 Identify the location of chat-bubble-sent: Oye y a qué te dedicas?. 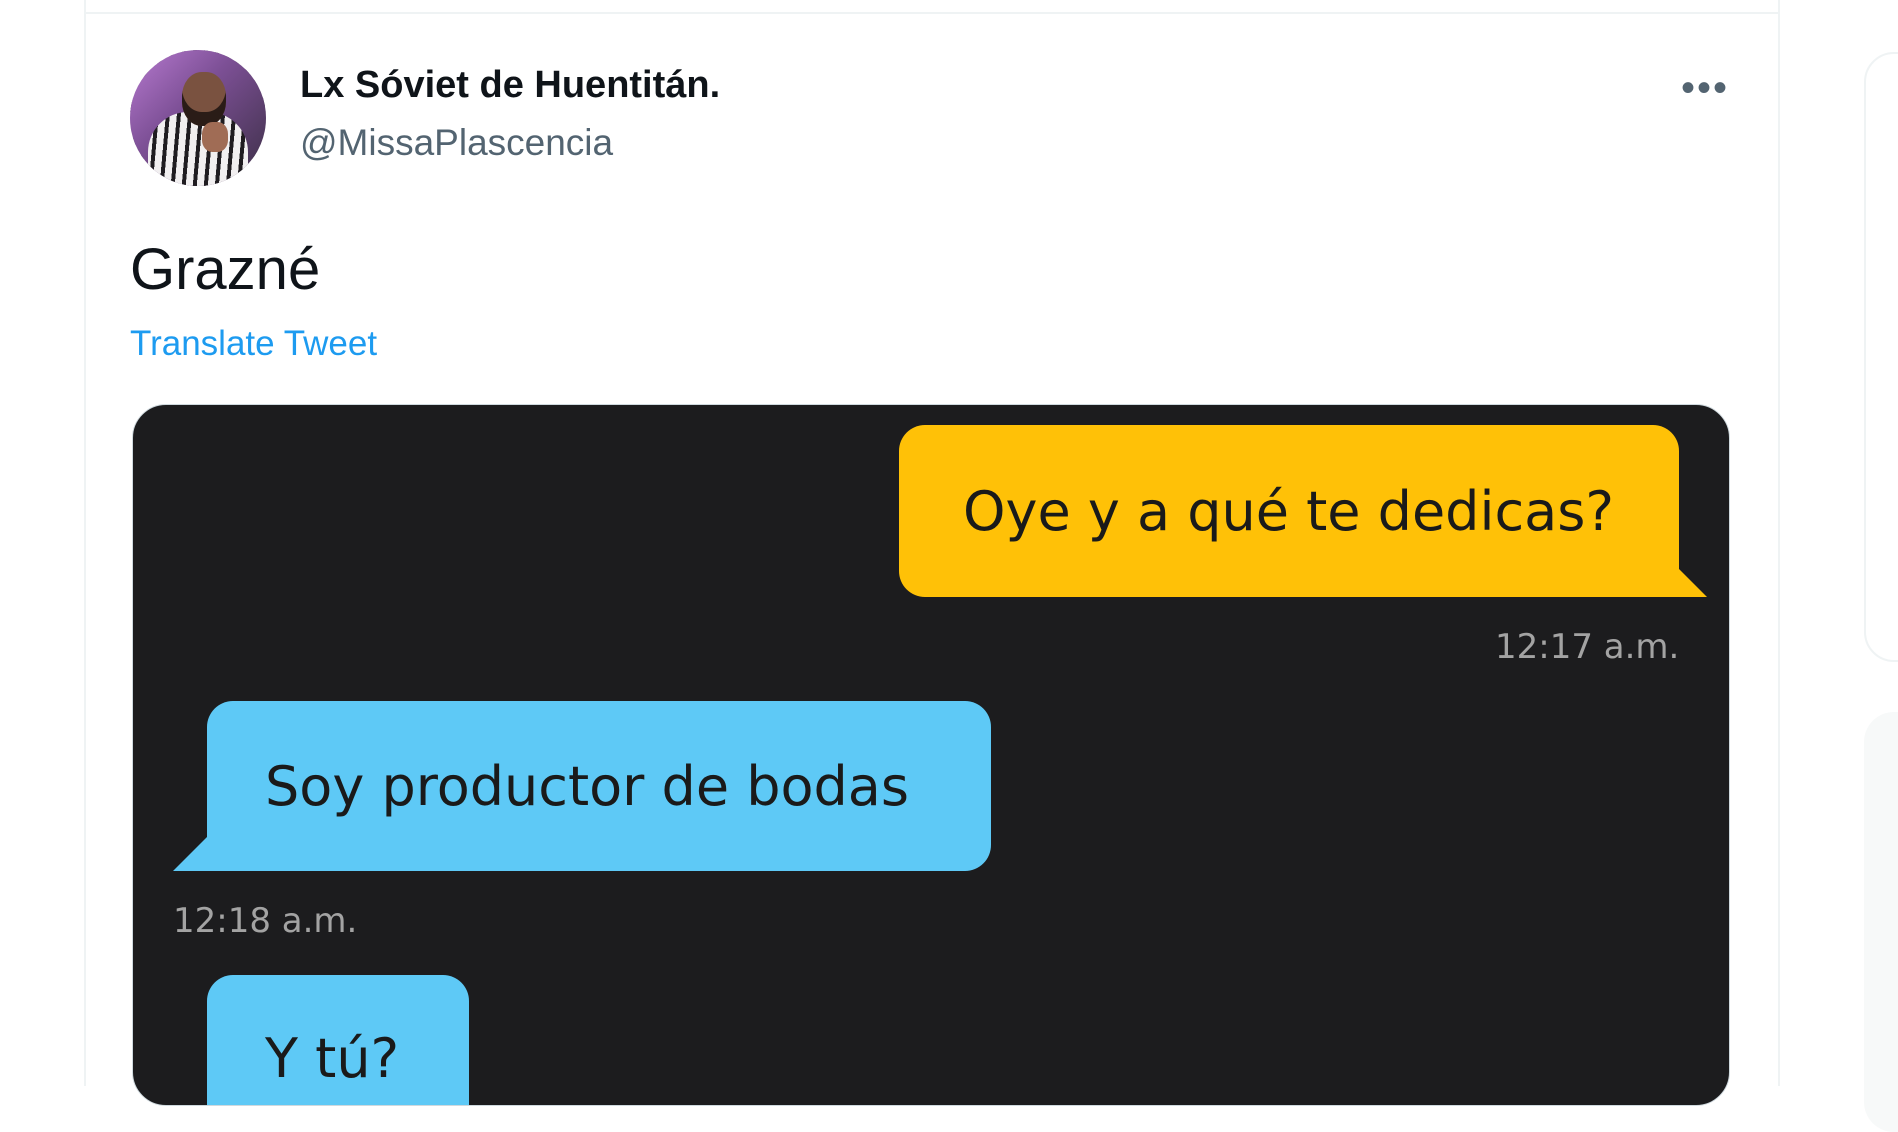
(1289, 511).